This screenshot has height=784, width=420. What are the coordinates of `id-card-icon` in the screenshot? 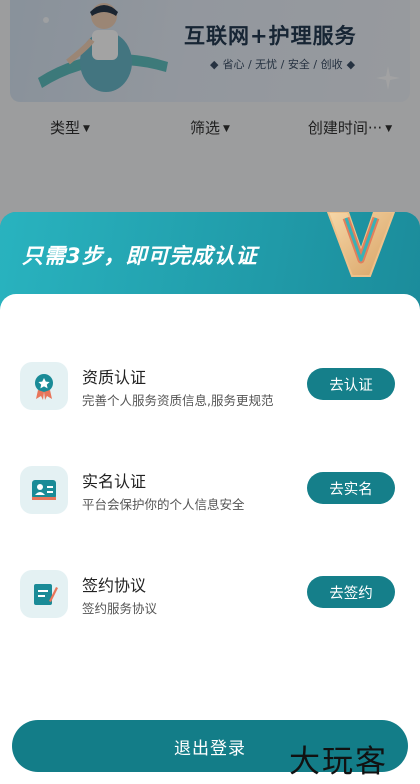 It's located at (44, 490).